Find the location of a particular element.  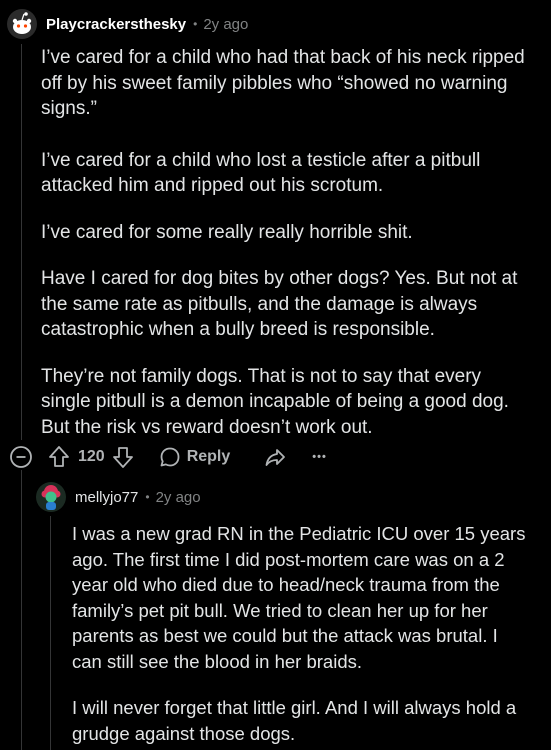

comment-header: mellyjo77 • 2y ago is located at coordinates (118, 497).